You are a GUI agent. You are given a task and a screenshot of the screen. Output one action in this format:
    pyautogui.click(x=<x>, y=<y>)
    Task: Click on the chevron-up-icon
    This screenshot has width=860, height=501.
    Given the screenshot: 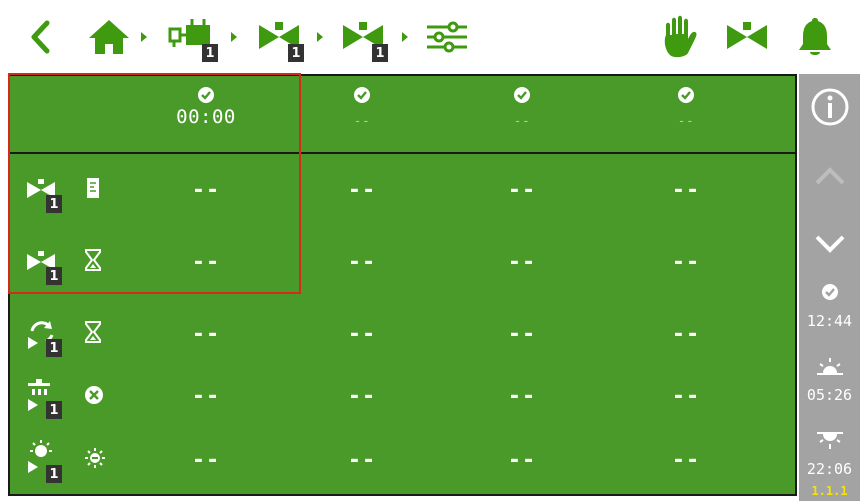 What is the action you would take?
    pyautogui.click(x=829, y=176)
    